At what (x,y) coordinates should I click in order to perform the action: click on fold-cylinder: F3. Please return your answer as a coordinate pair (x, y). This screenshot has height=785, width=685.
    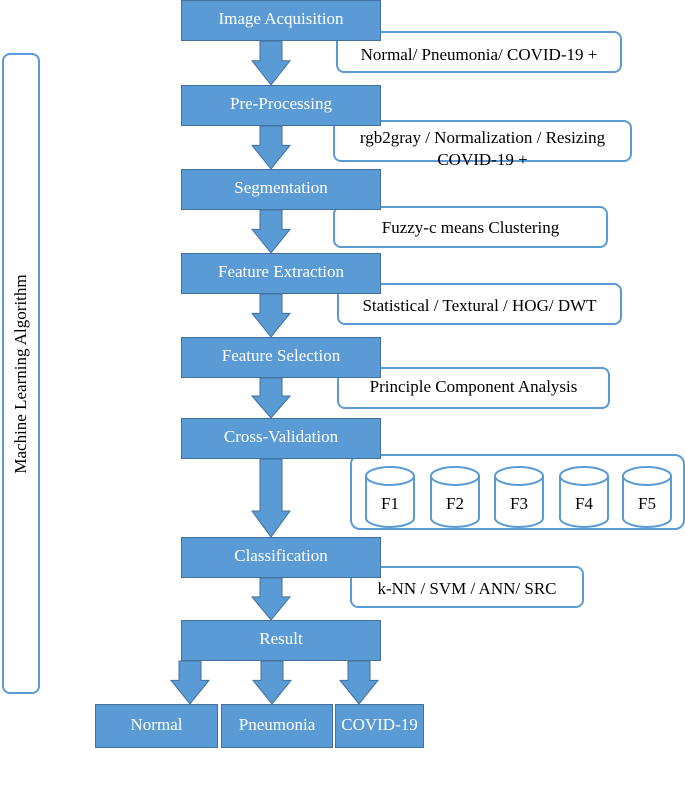
    Looking at the image, I should click on (519, 497).